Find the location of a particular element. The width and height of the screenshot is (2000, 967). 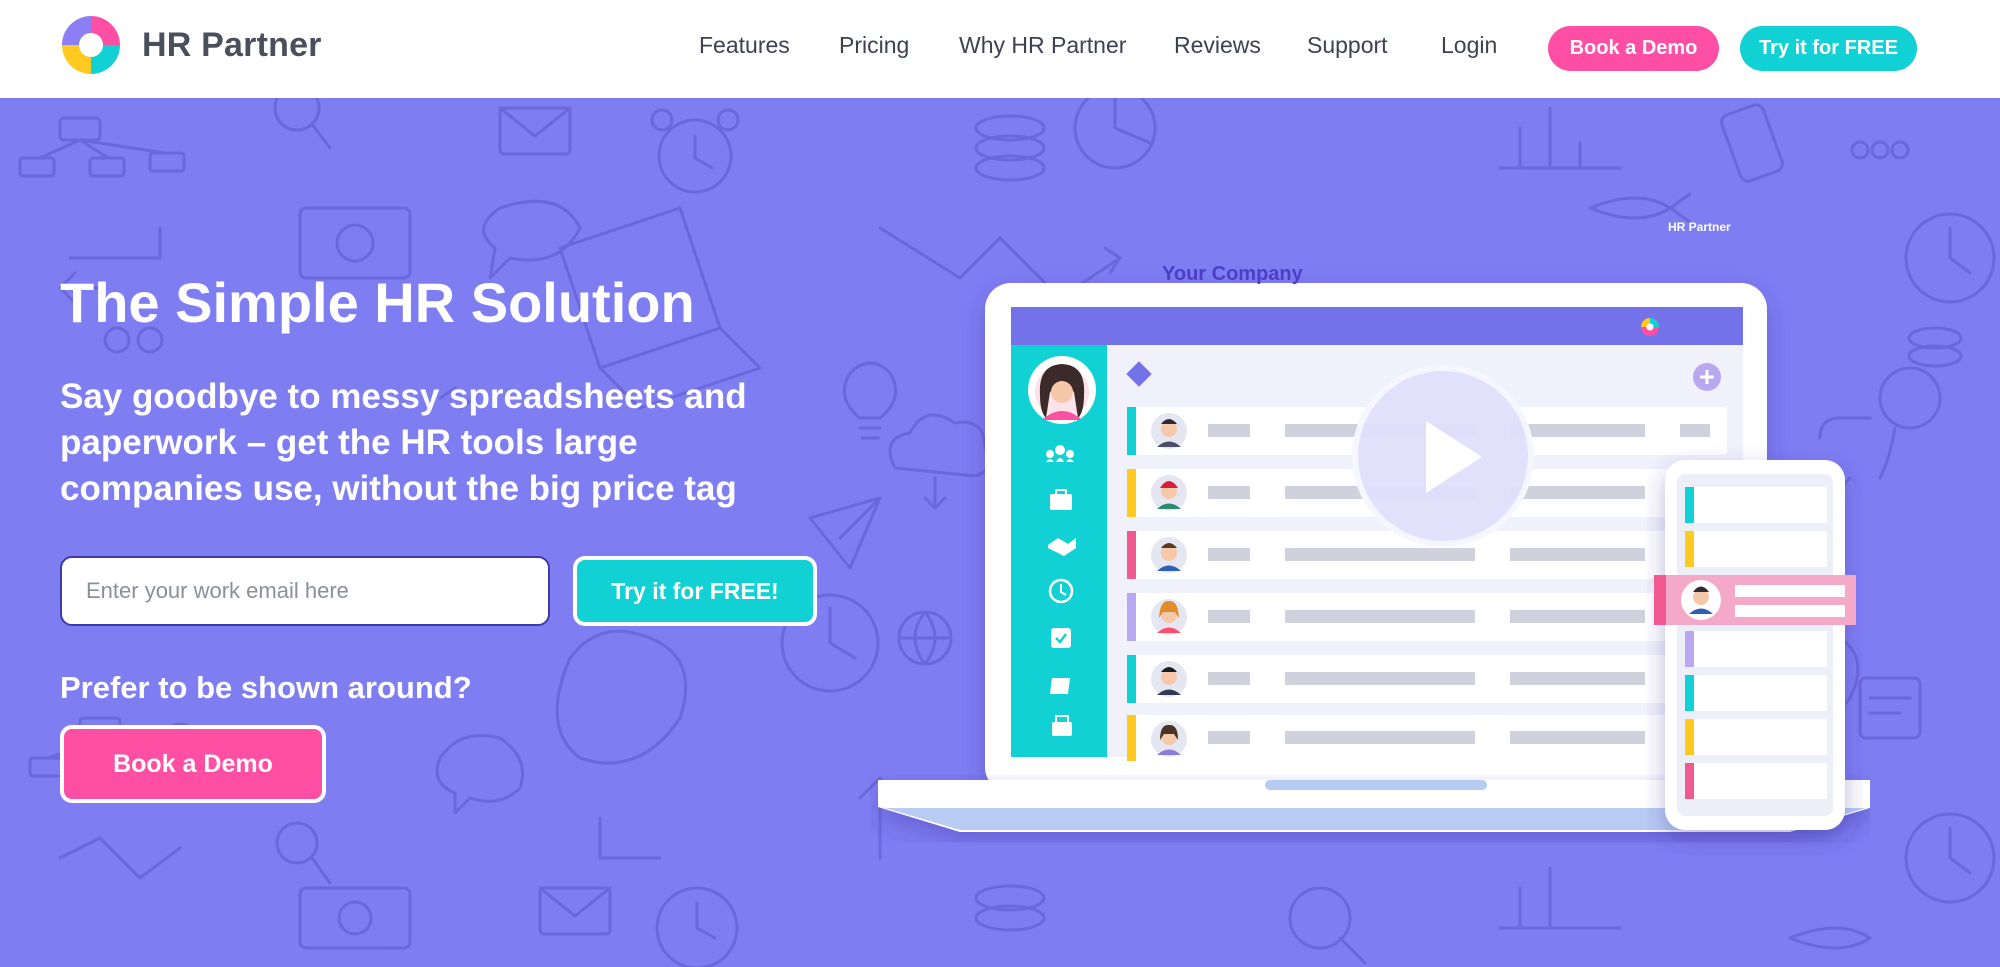

hero-title: The Simple HR Solution is located at coordinates (377, 302).